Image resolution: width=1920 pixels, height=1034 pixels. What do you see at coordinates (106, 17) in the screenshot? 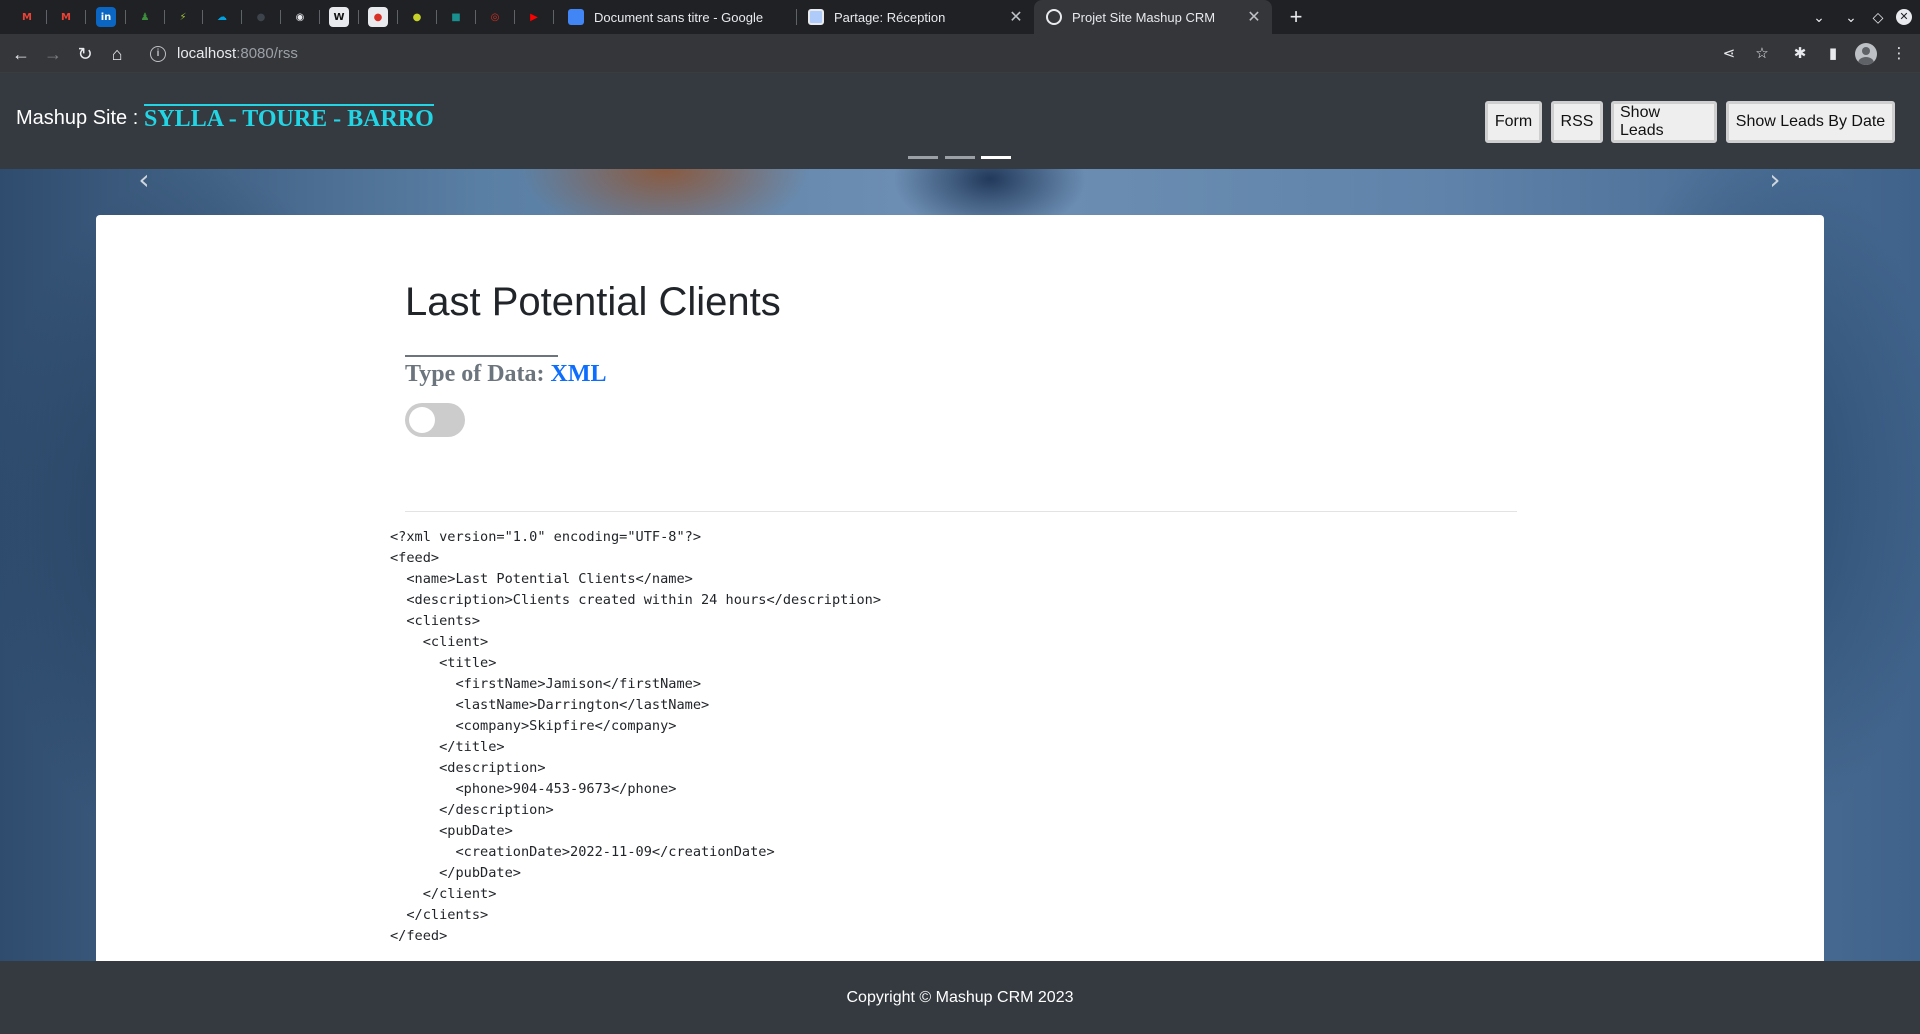
I see `linkedin-icon: in` at bounding box center [106, 17].